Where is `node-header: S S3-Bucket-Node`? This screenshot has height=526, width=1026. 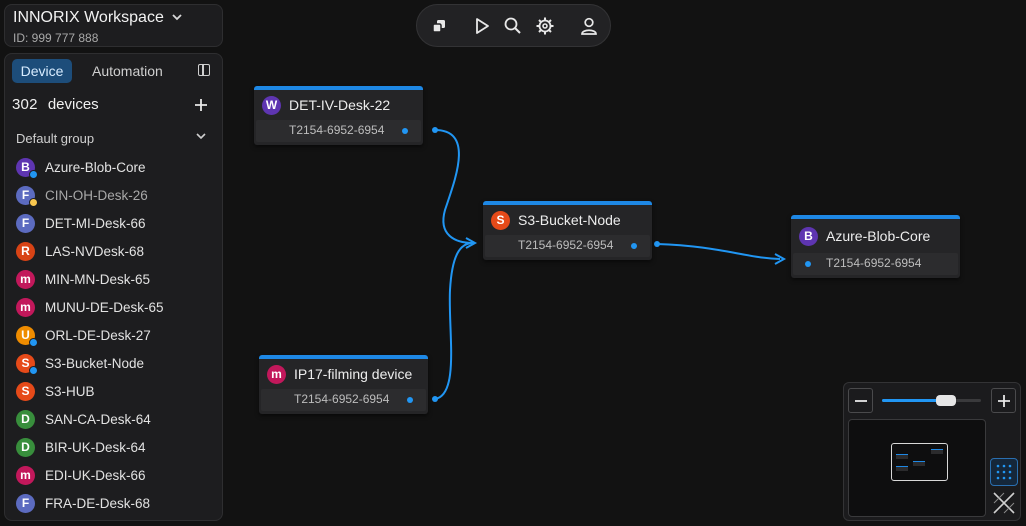
node-header: S S3-Bucket-Node is located at coordinates (567, 220).